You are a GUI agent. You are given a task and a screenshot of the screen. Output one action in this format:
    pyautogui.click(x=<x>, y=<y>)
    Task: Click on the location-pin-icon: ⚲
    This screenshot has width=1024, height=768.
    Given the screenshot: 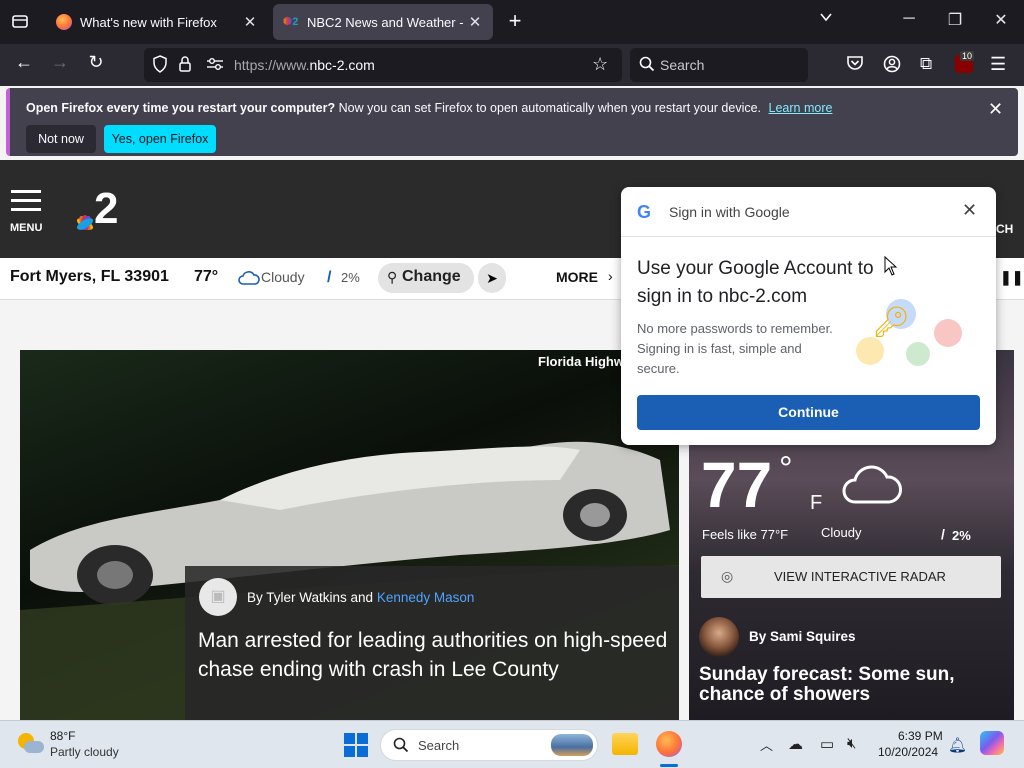 What is the action you would take?
    pyautogui.click(x=392, y=277)
    